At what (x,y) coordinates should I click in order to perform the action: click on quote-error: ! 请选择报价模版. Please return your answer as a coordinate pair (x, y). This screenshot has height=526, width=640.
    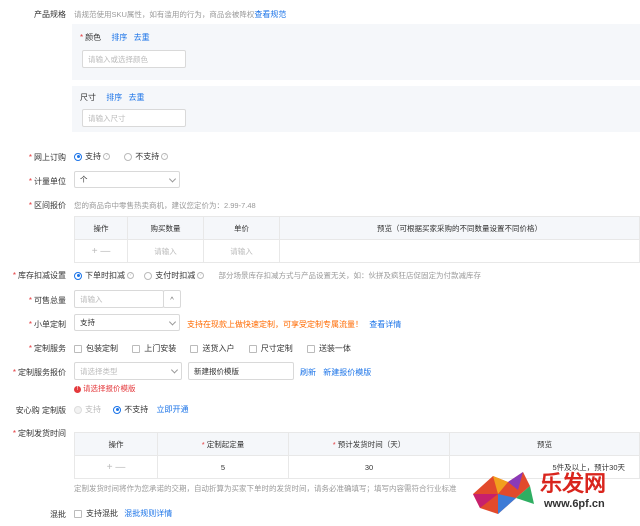
    Looking at the image, I should click on (105, 388).